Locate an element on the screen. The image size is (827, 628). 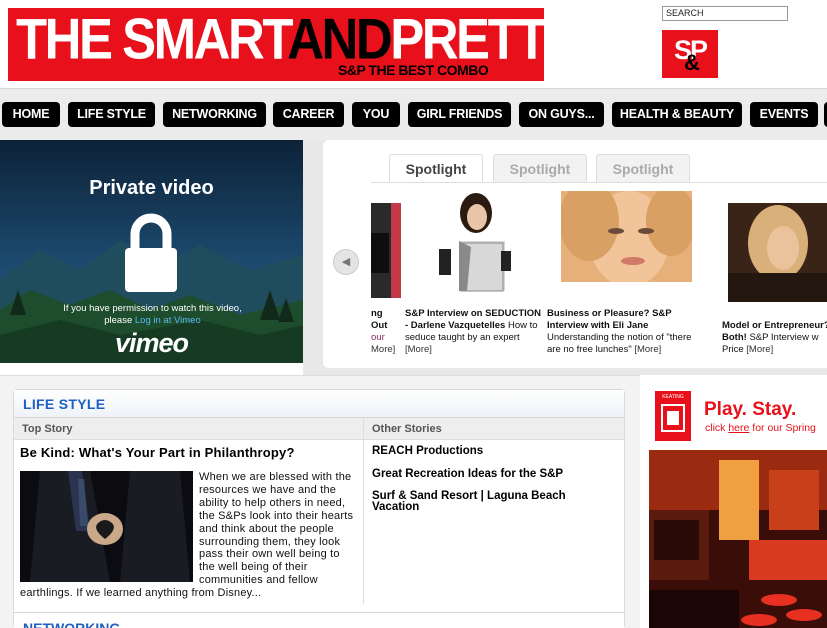
ad-sub-suffix: for our Spring is located at coordinates (784, 428).